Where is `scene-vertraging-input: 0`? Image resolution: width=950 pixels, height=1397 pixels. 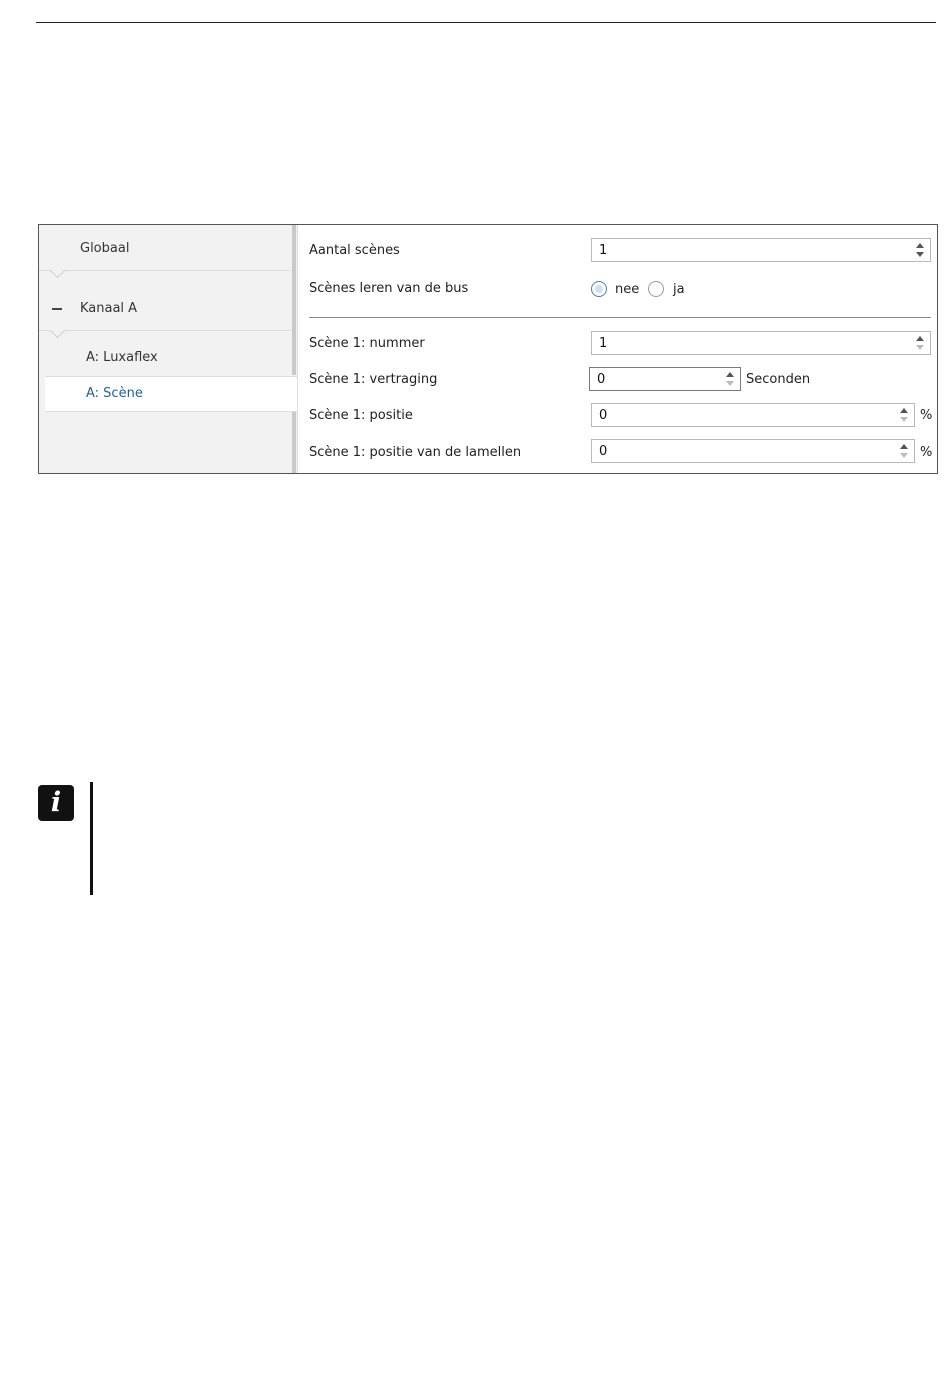 scene-vertraging-input: 0 is located at coordinates (665, 379).